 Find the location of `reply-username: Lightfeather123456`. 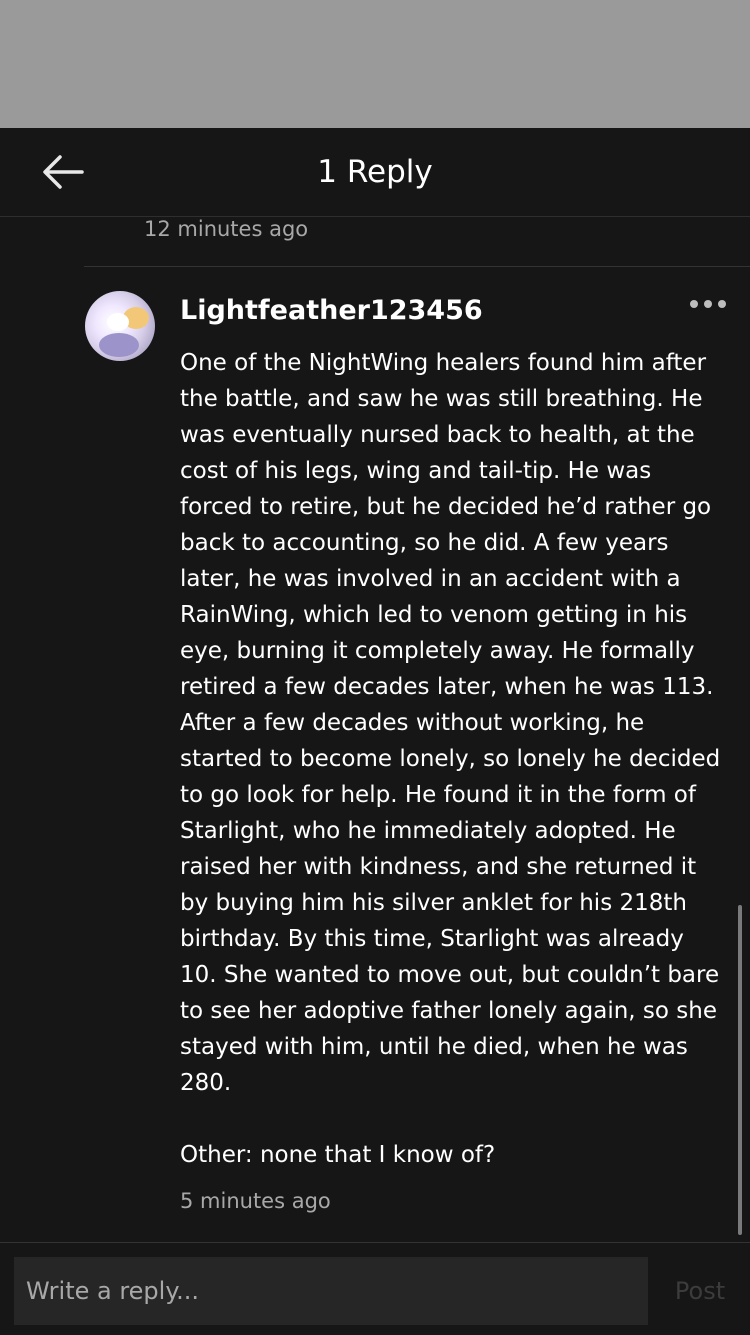

reply-username: Lightfeather123456 is located at coordinates (331, 311).